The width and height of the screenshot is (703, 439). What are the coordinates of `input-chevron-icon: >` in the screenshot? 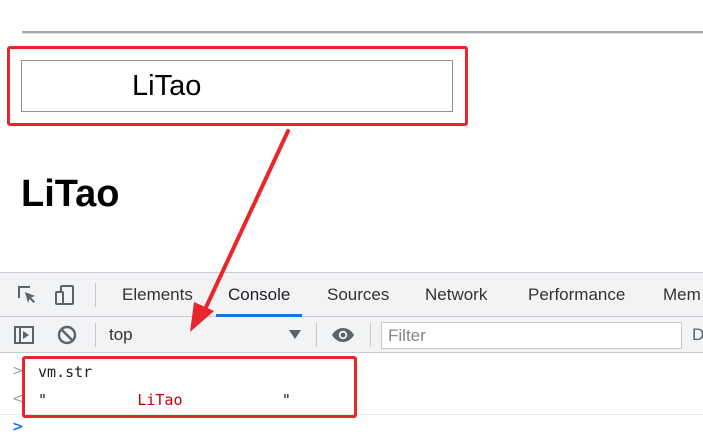 It's located at (18, 371).